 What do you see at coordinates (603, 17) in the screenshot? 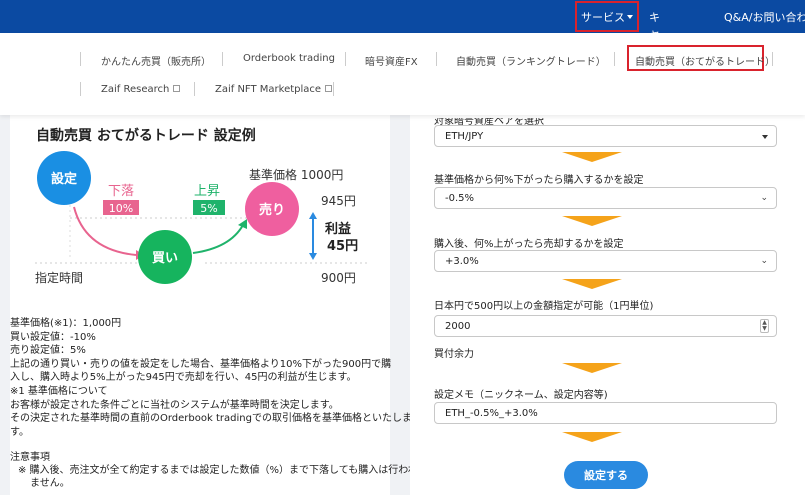
I see `service-menu-label: サービス` at bounding box center [603, 17].